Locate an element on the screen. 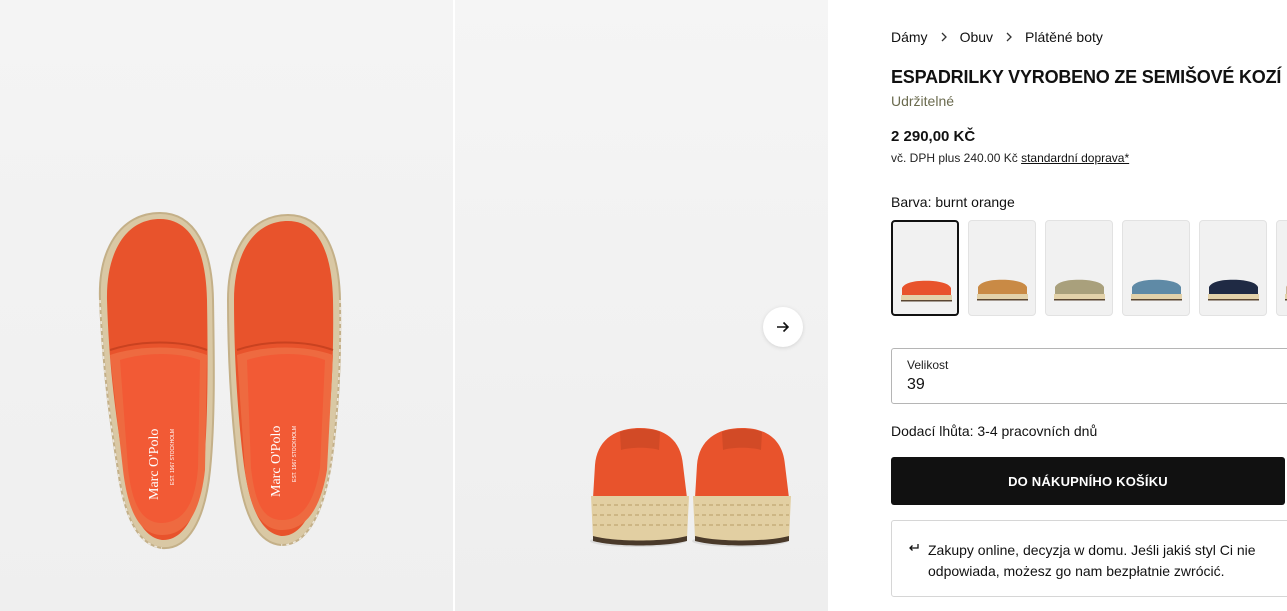 The height and width of the screenshot is (611, 1287). breadcrumb: Dámy Obuv Plátěné boty is located at coordinates (997, 37).